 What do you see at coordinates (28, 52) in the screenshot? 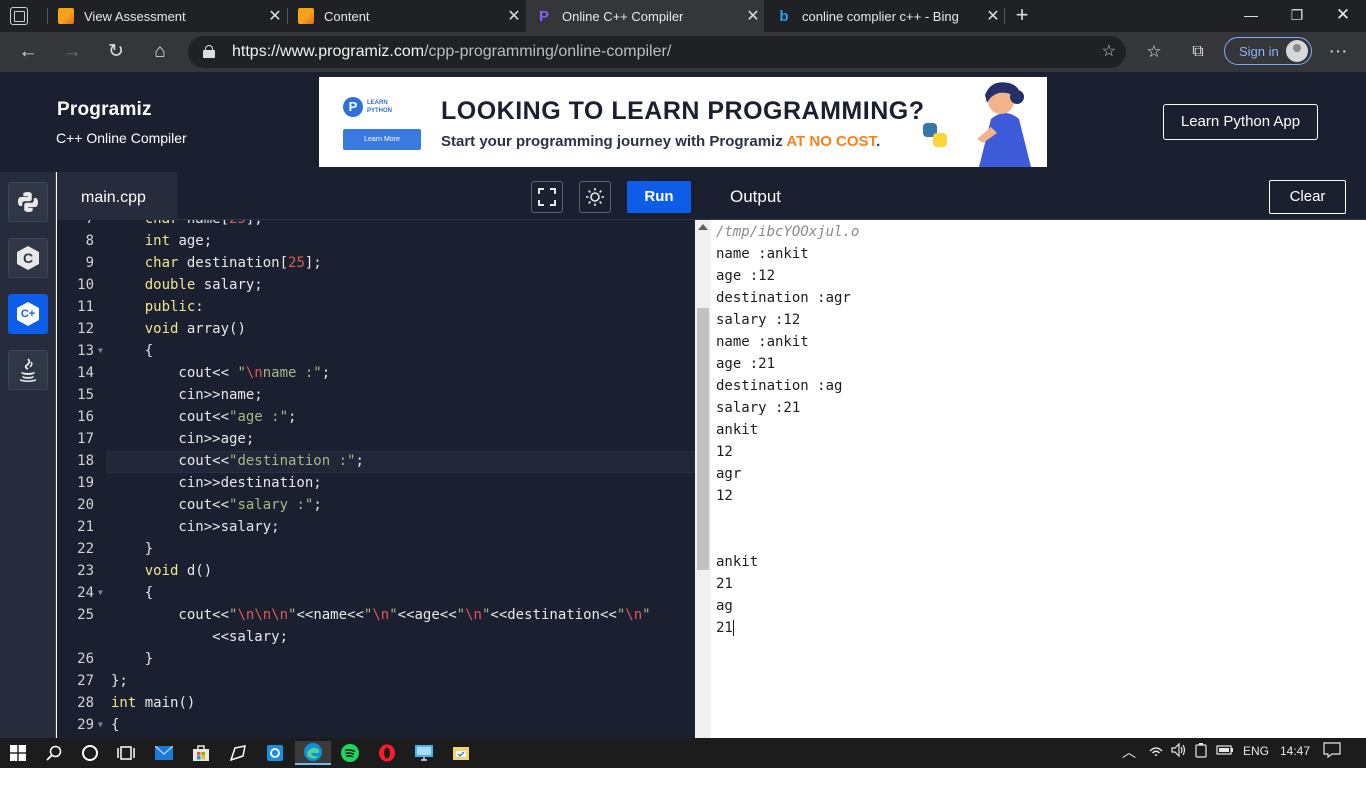
I see `back-arrow-icon: ←` at bounding box center [28, 52].